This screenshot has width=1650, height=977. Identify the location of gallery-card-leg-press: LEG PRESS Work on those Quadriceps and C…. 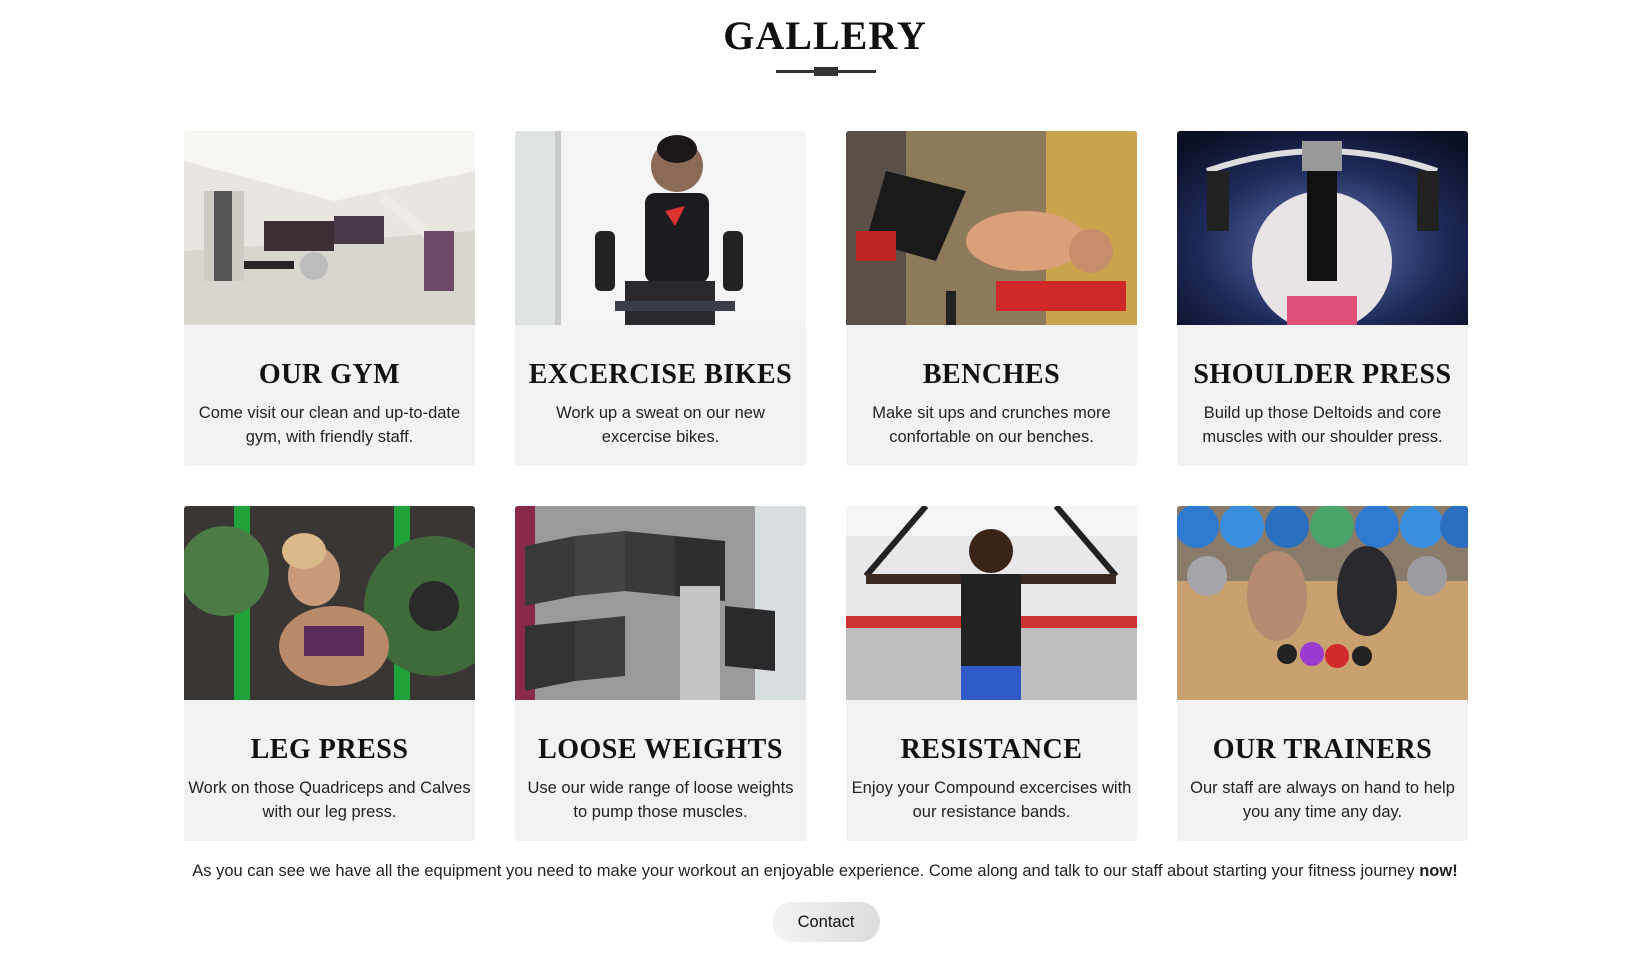
(329, 673).